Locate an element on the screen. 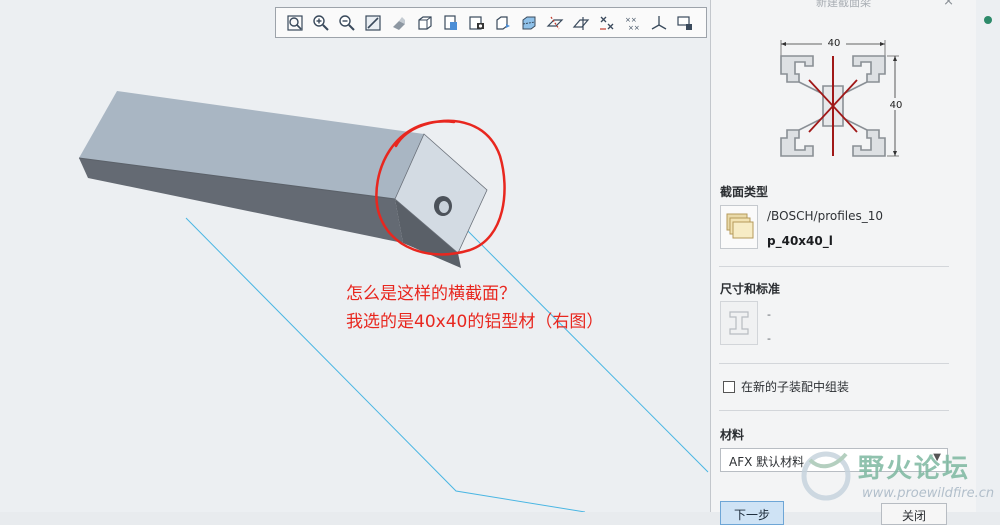 The image size is (1000, 525). assembly-option-row: 在新的子装配中组装 is located at coordinates (786, 386).